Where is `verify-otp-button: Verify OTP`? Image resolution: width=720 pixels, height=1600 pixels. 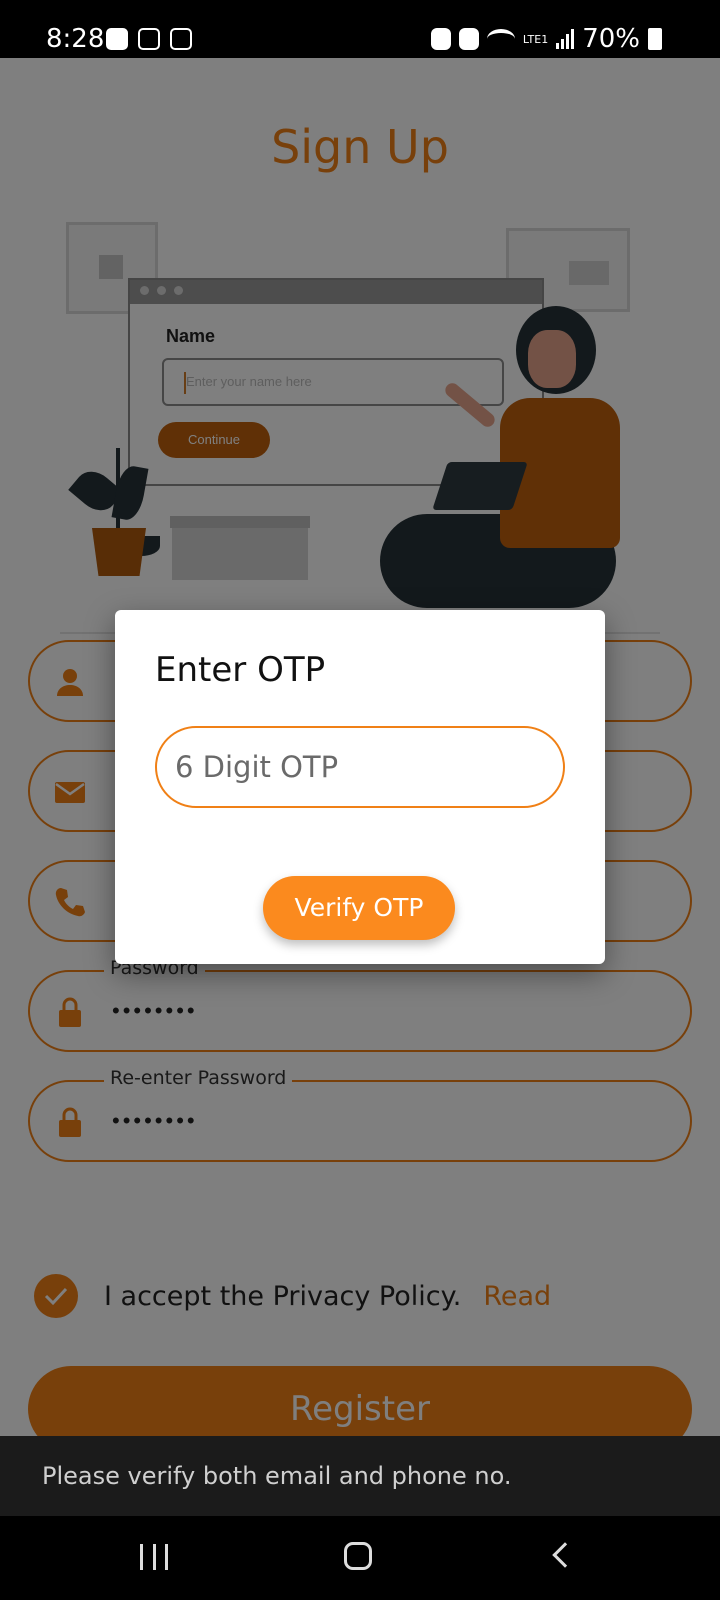 verify-otp-button: Verify OTP is located at coordinates (359, 908).